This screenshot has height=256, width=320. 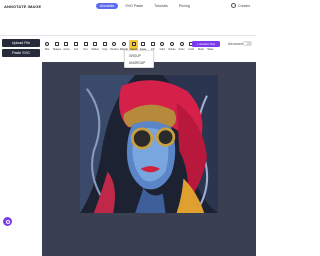 I want to click on magnify-icon, so click(x=124, y=44).